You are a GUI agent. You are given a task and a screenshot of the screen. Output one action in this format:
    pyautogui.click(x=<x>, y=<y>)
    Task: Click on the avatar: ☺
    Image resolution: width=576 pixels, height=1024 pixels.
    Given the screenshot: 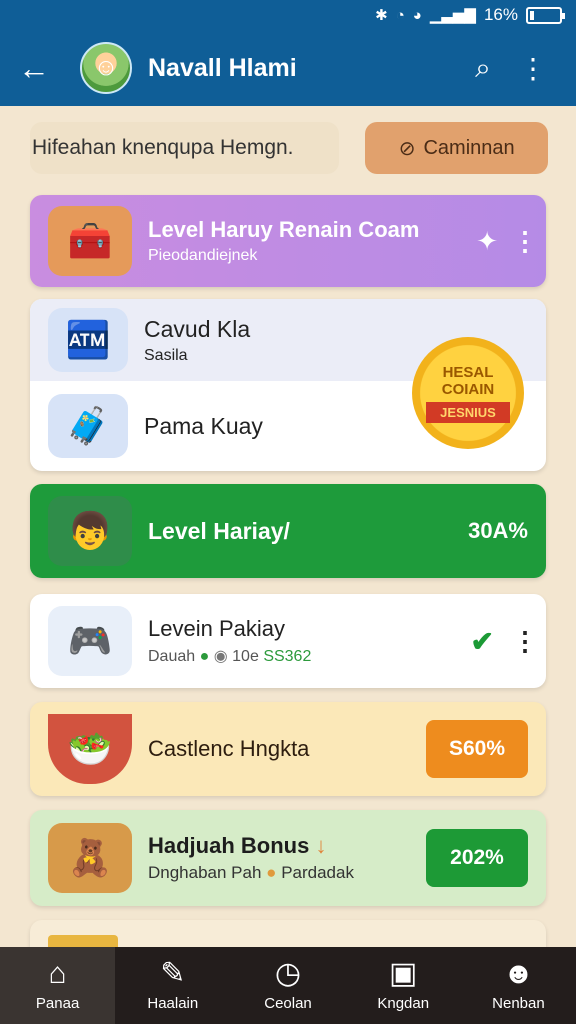 What is the action you would take?
    pyautogui.click(x=106, y=68)
    